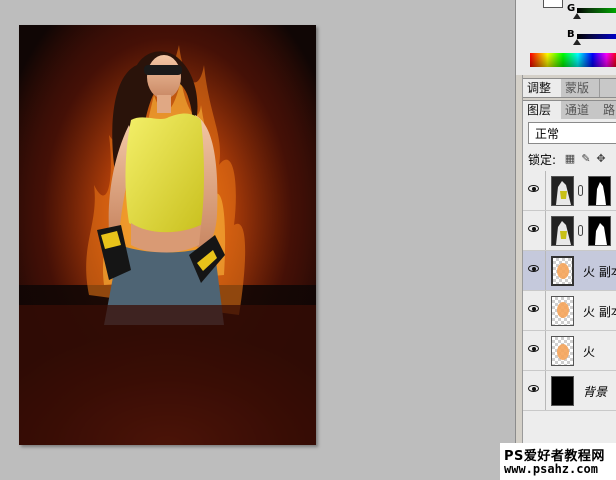 This screenshot has width=616, height=480. I want to click on slider-g-thumb, so click(577, 16).